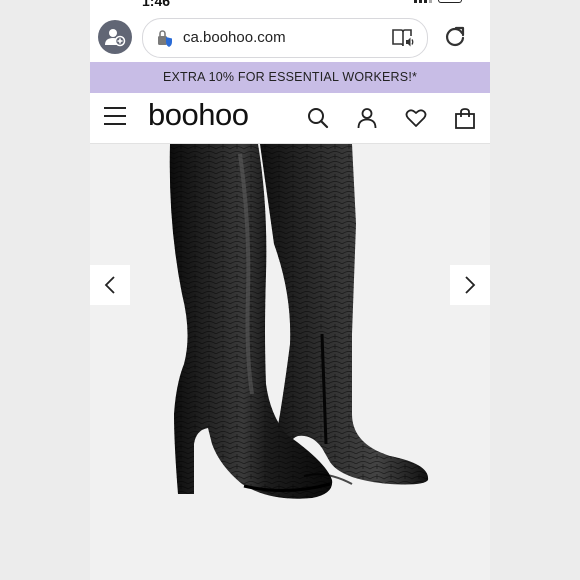 The image size is (580, 580). I want to click on status-indicators, so click(438, 1).